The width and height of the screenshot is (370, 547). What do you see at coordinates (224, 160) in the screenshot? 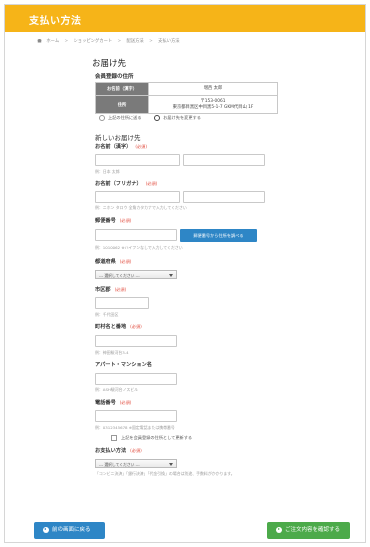
I see `first-name-kanji-input` at bounding box center [224, 160].